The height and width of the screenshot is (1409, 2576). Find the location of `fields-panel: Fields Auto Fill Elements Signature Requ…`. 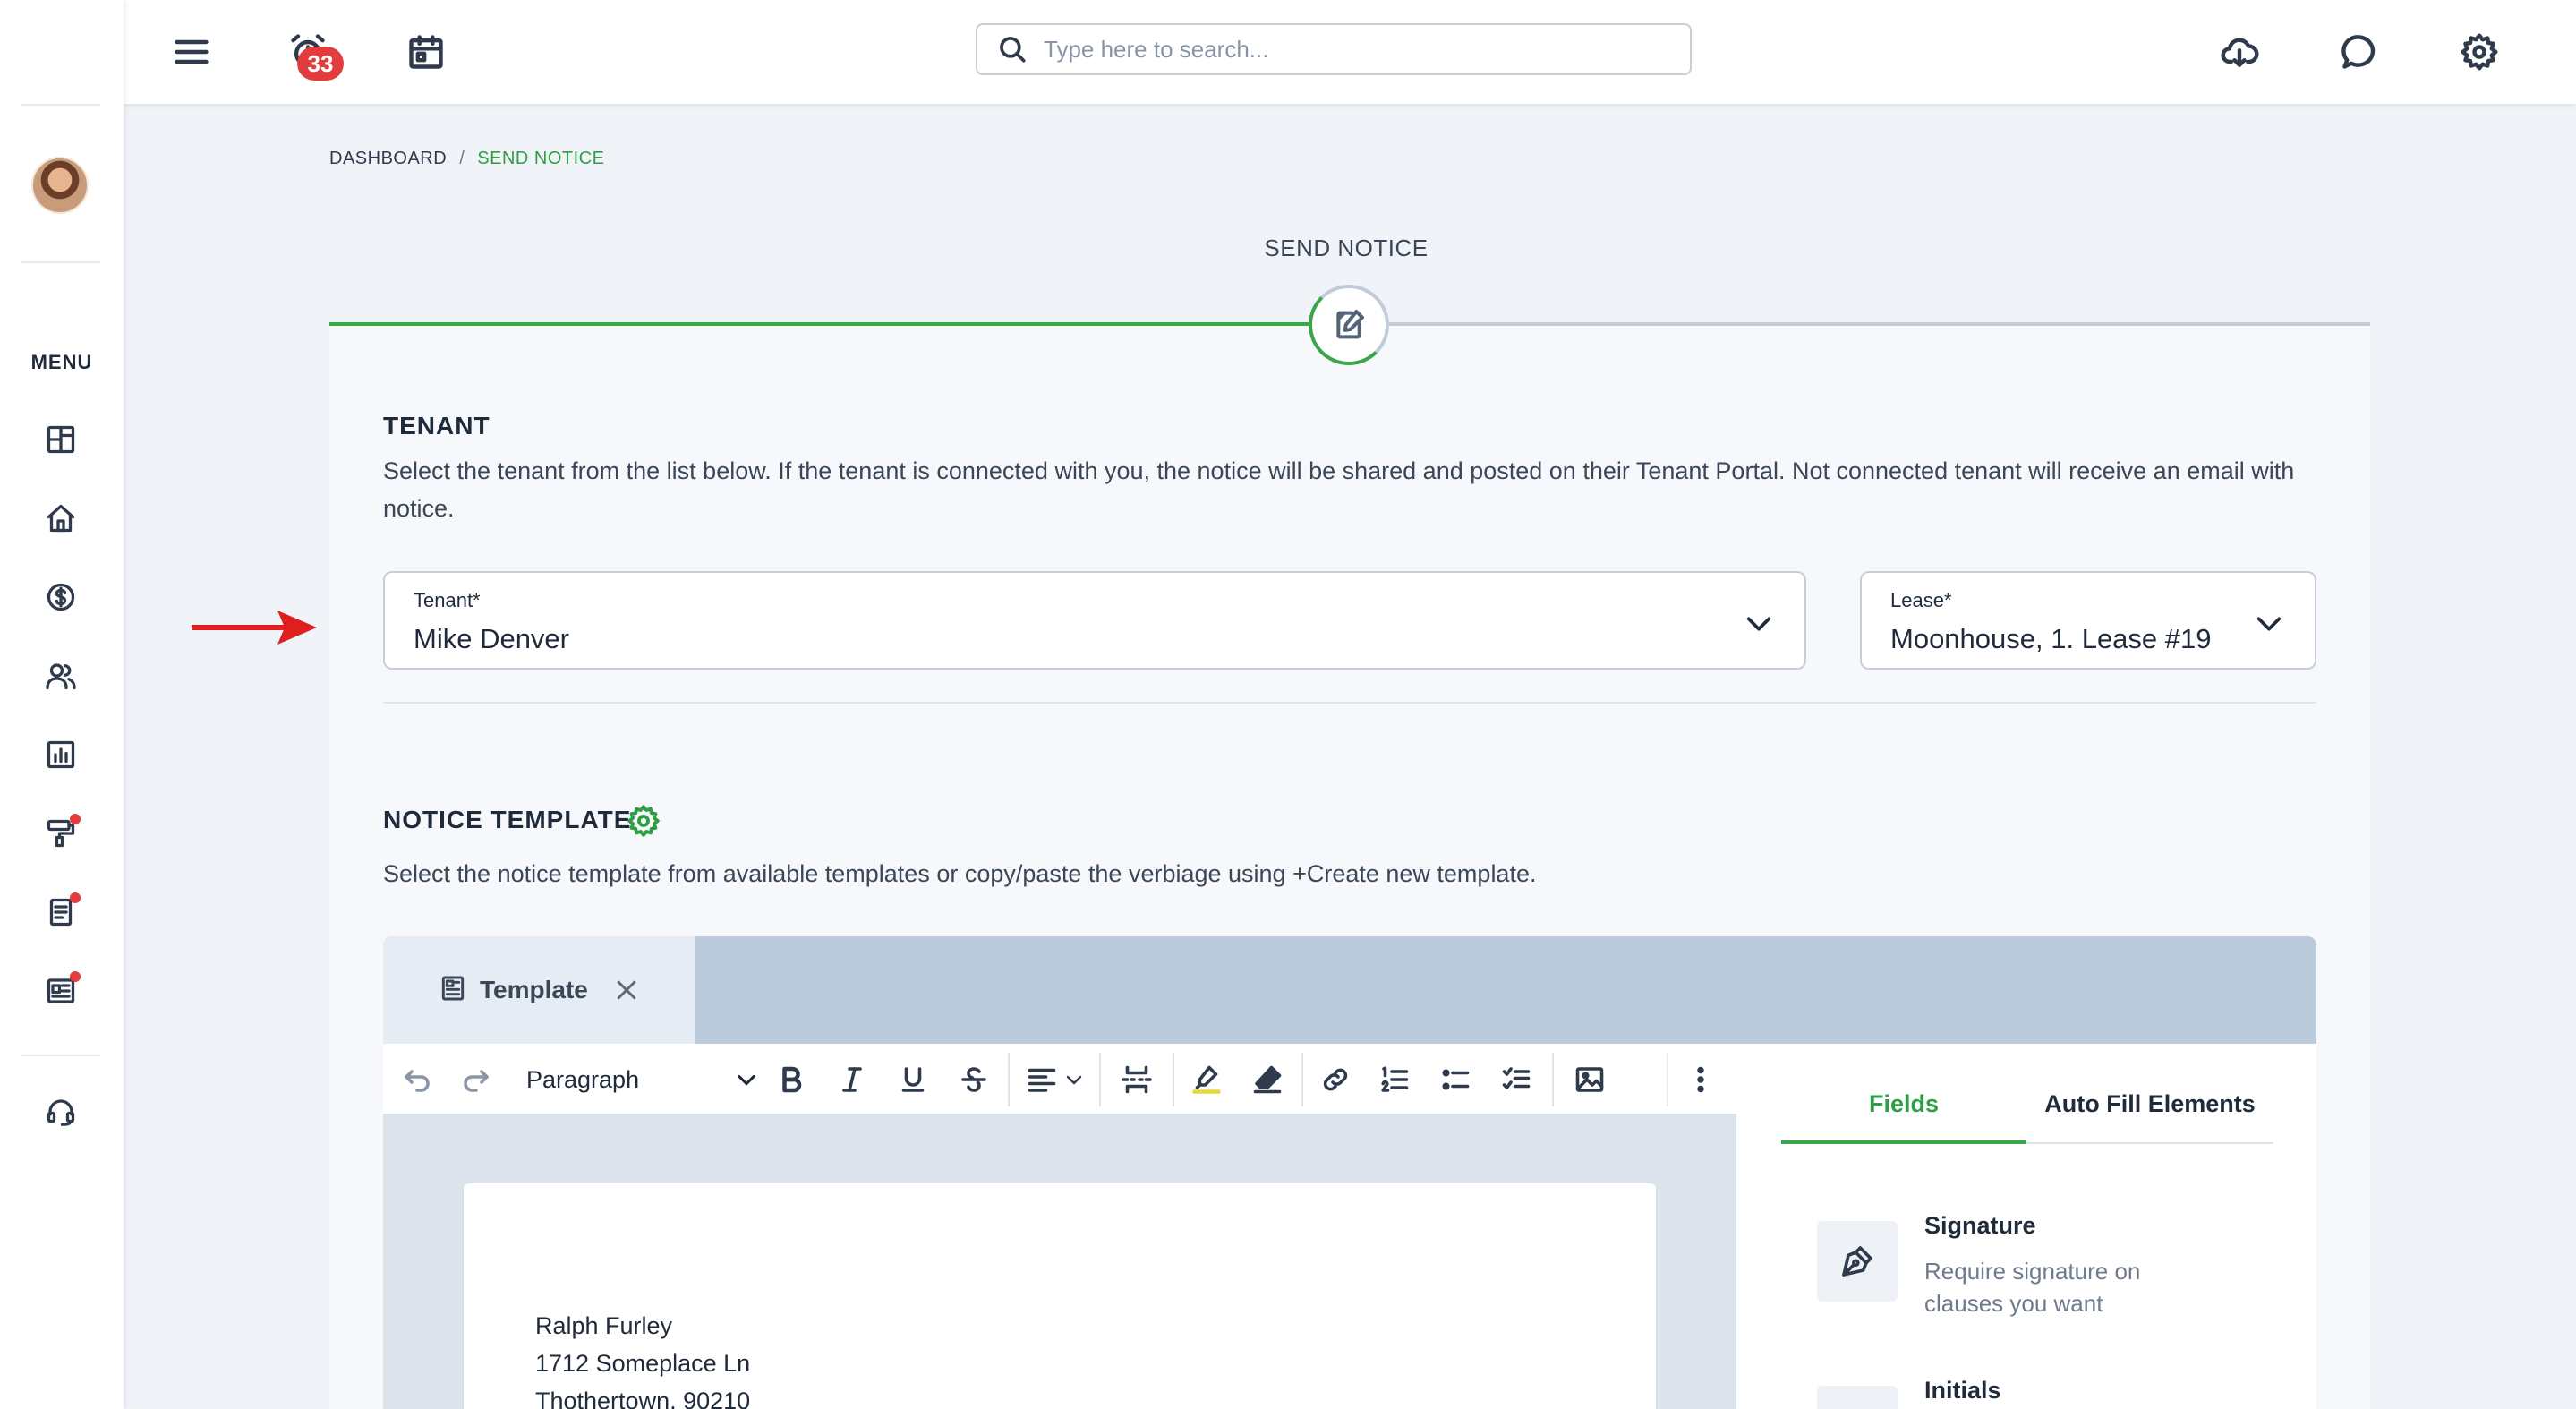

fields-panel: Fields Auto Fill Elements Signature Requ… is located at coordinates (2026, 1226).